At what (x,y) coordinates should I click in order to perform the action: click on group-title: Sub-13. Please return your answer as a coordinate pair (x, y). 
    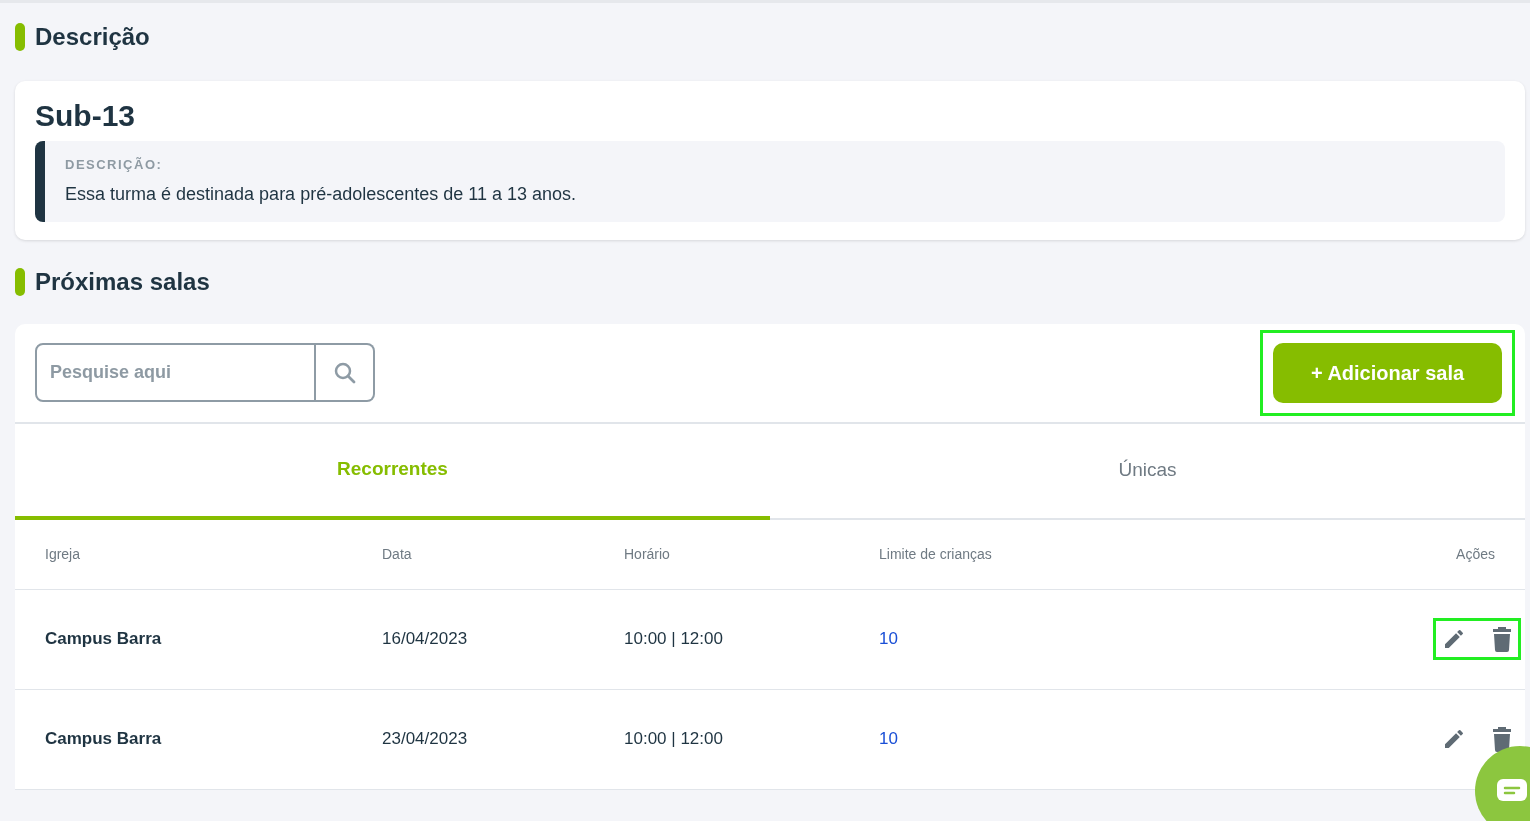
    Looking at the image, I should click on (86, 116).